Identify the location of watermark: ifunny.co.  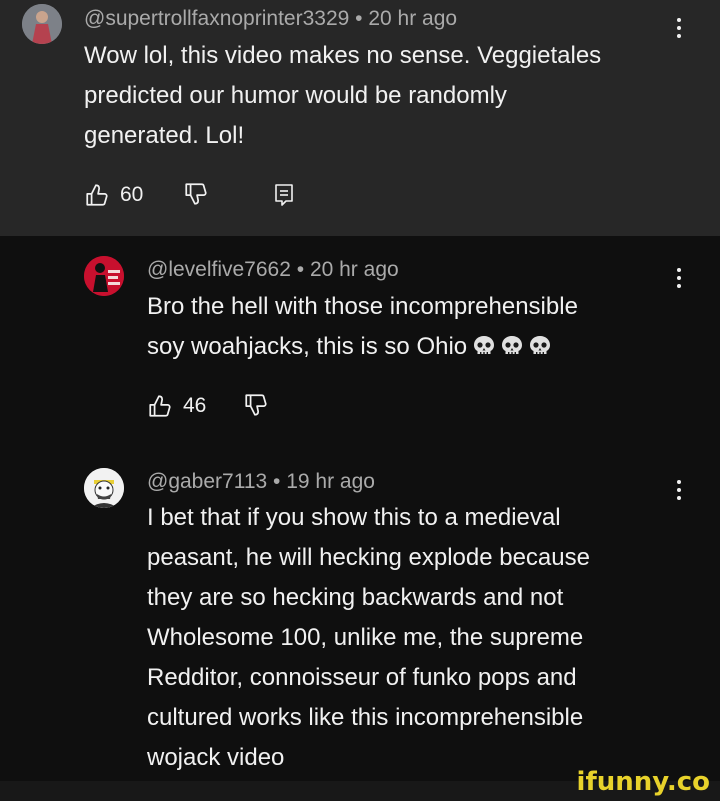
(643, 782).